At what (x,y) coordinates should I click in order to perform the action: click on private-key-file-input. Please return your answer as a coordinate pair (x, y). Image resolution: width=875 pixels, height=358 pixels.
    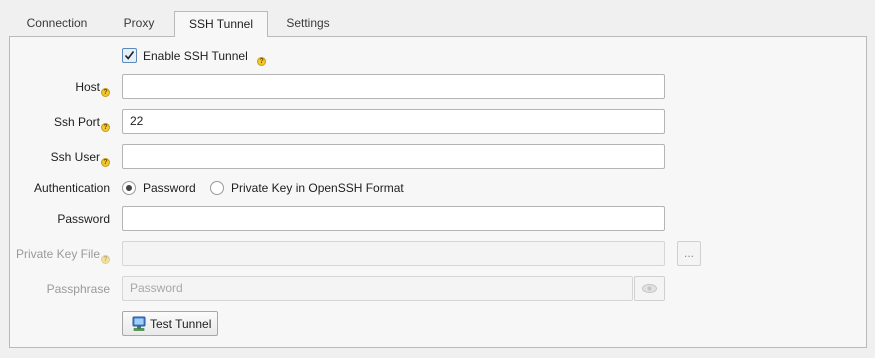
    Looking at the image, I should click on (393, 253).